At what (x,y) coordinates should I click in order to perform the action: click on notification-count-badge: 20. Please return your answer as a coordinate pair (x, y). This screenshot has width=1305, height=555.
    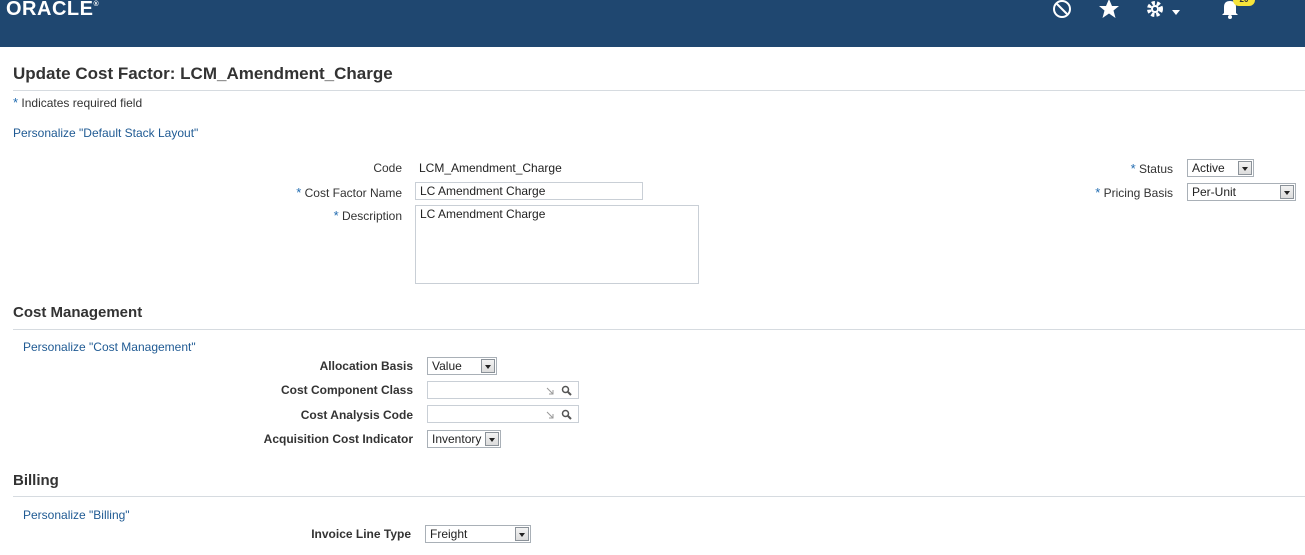
    Looking at the image, I should click on (1244, 3).